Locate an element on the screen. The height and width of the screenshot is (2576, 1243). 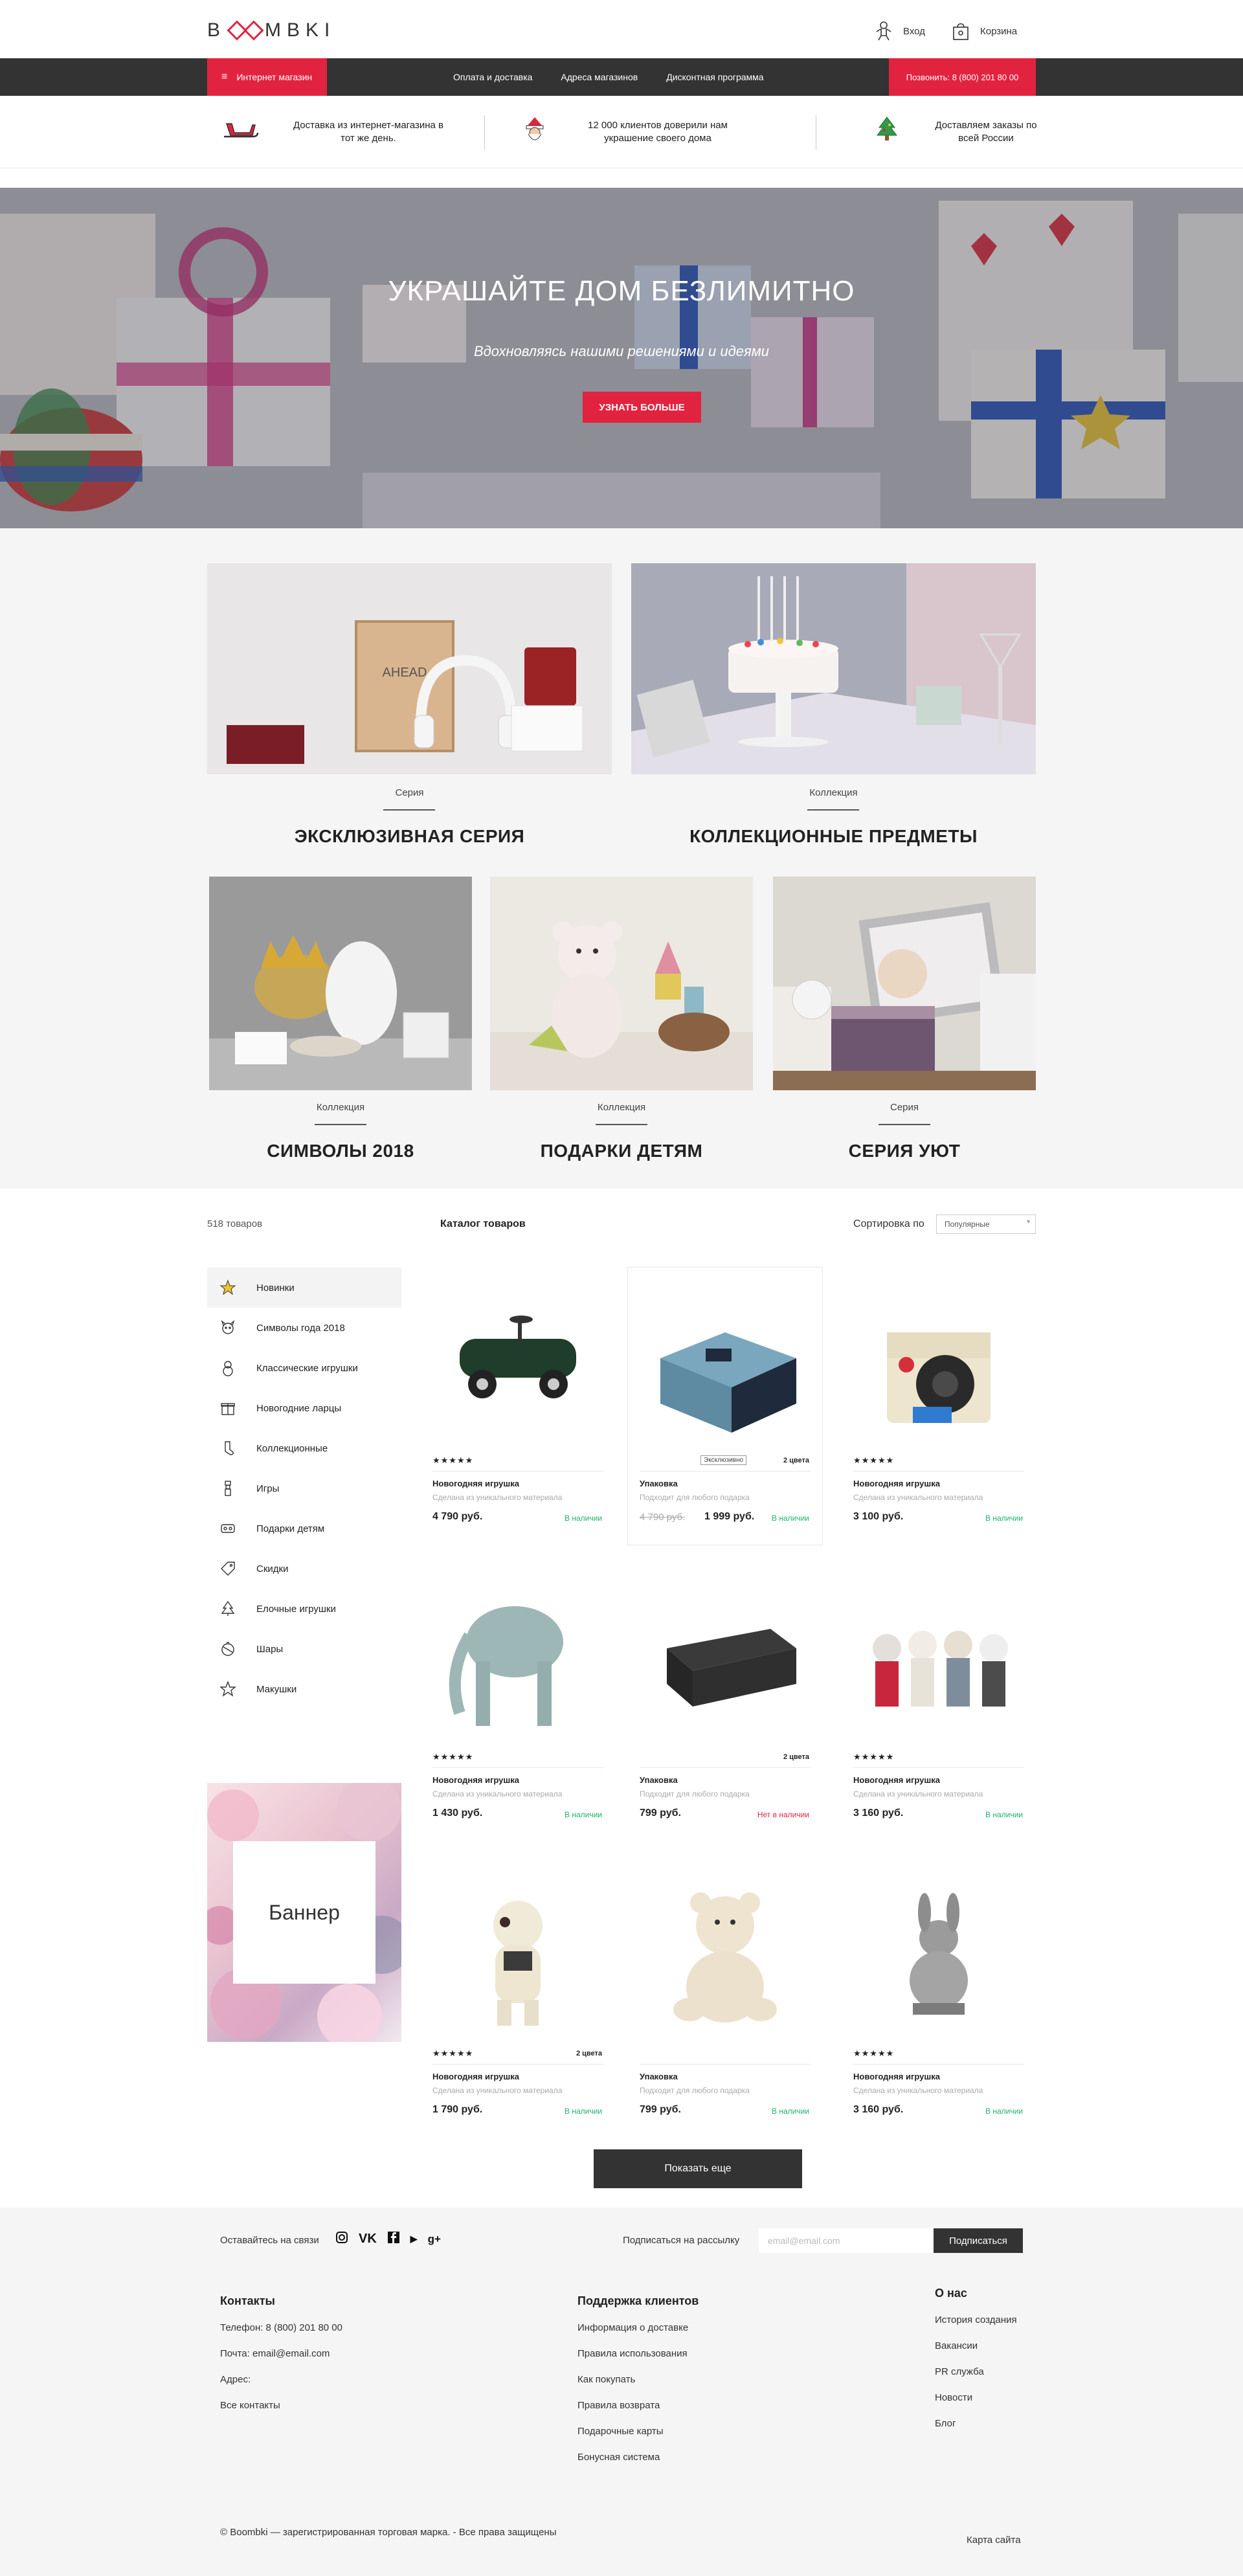
logo: B MBKI is located at coordinates (271, 30).